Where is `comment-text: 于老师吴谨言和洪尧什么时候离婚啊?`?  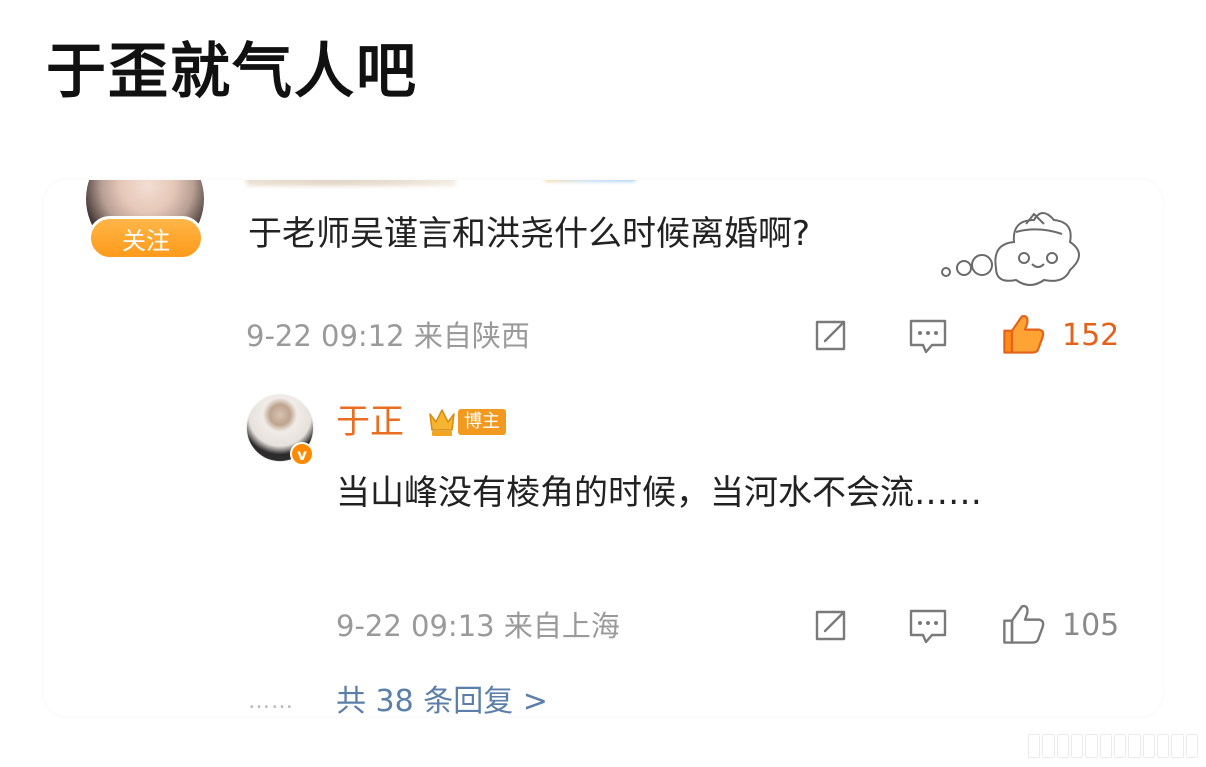
comment-text: 于老师吴谨言和洪尧什么时候离婚啊? is located at coordinates (529, 234).